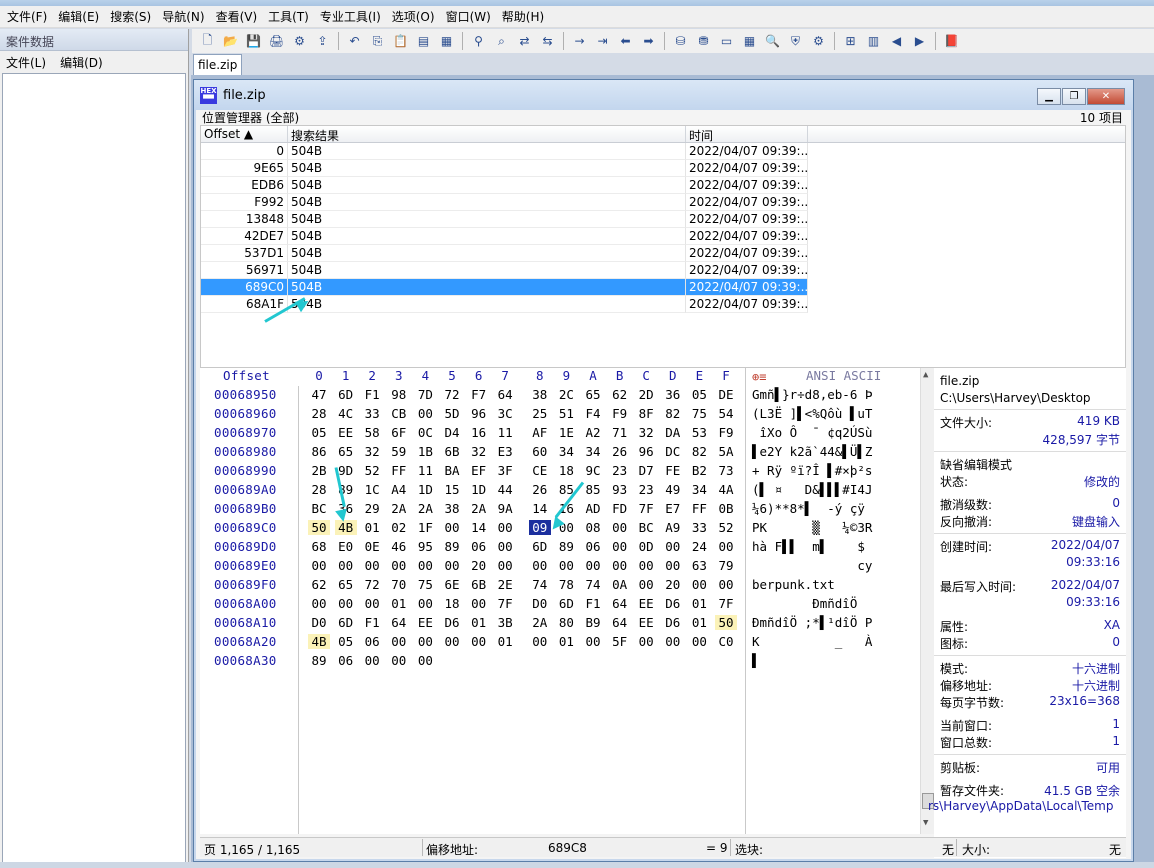 The height and width of the screenshot is (868, 1154). What do you see at coordinates (726, 527) in the screenshot?
I see `hex-byte: 52` at bounding box center [726, 527].